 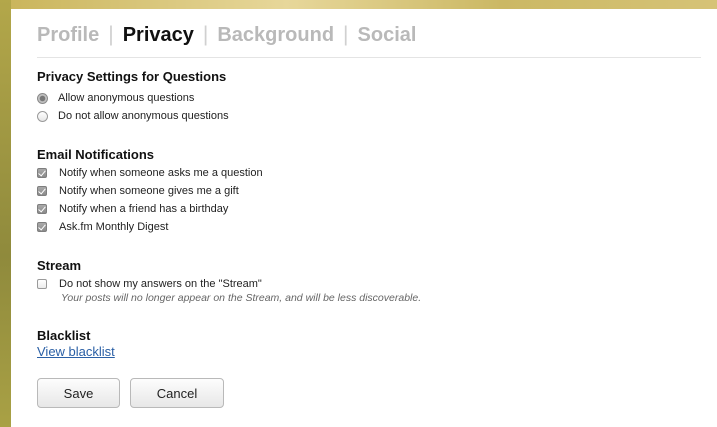 What do you see at coordinates (160, 284) in the screenshot?
I see `checkbox-label: Do not show my answers on the "Stream"` at bounding box center [160, 284].